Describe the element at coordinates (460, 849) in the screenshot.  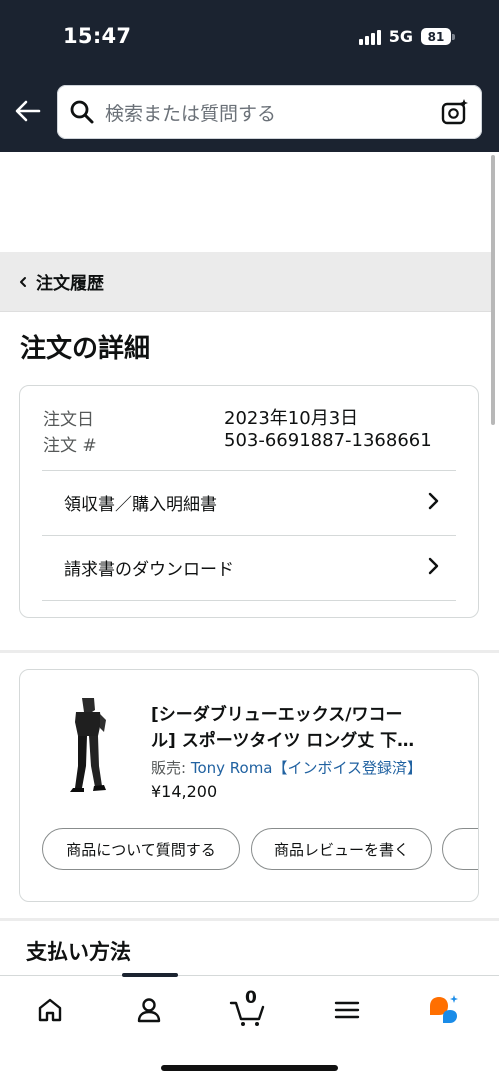
I see `more-actions-button` at that location.